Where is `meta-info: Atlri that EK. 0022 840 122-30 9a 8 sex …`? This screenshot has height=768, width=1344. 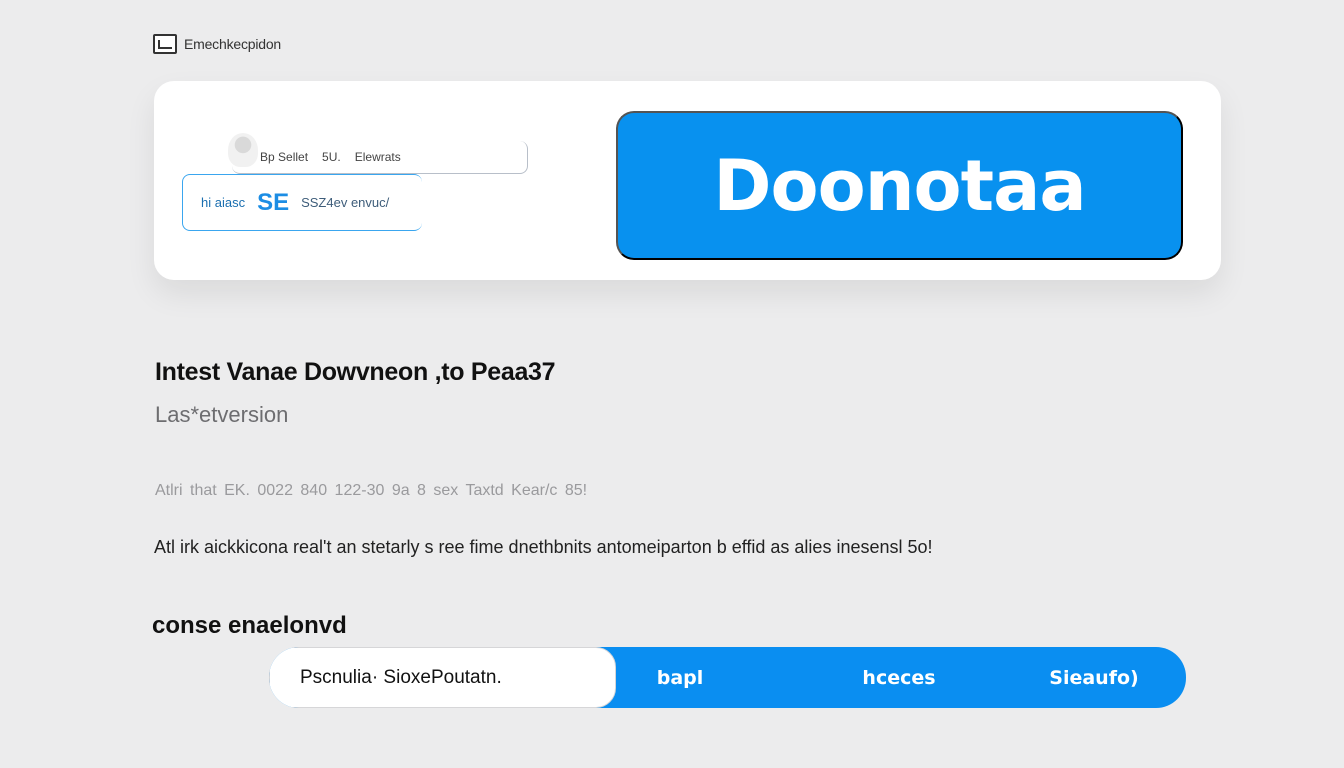 meta-info: Atlri that EK. 0022 840 122-30 9a 8 sex … is located at coordinates (371, 490).